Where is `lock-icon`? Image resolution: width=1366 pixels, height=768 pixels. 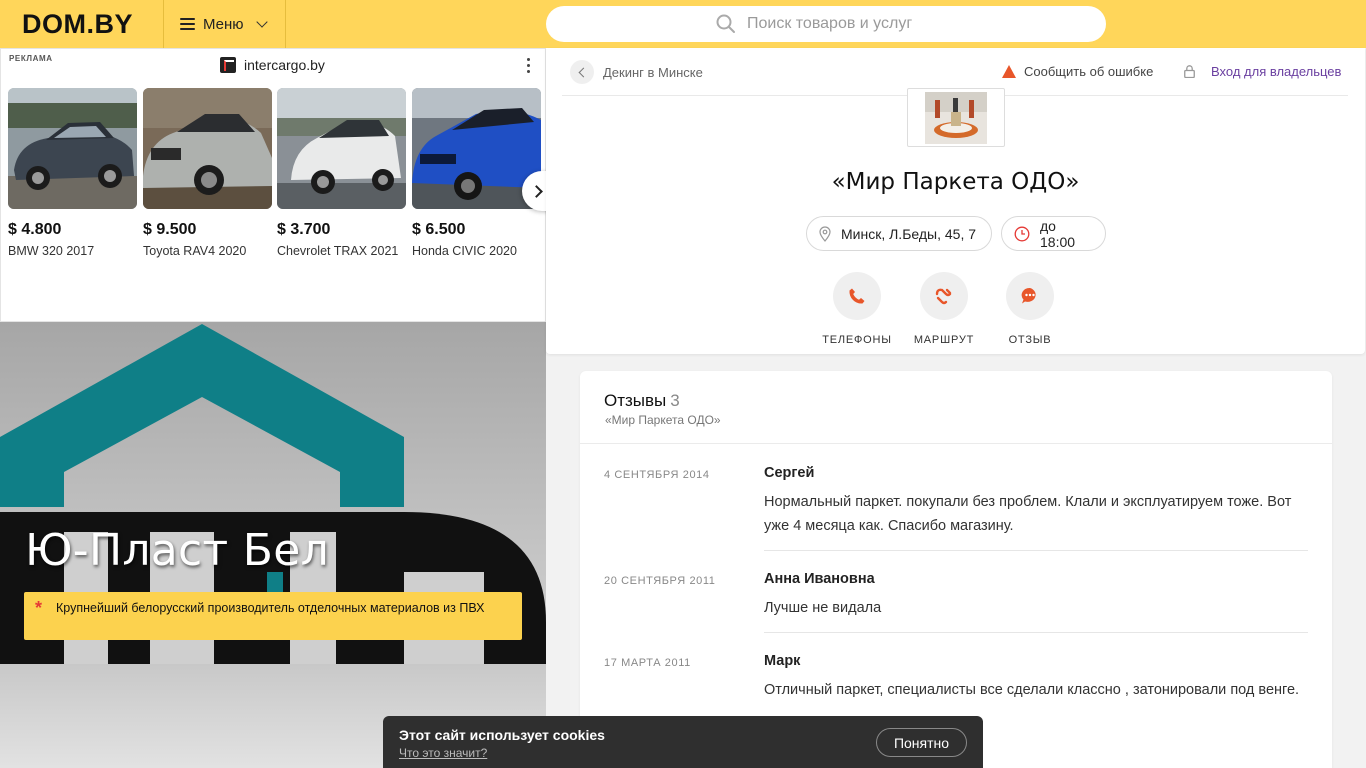
lock-icon is located at coordinates (1189, 71).